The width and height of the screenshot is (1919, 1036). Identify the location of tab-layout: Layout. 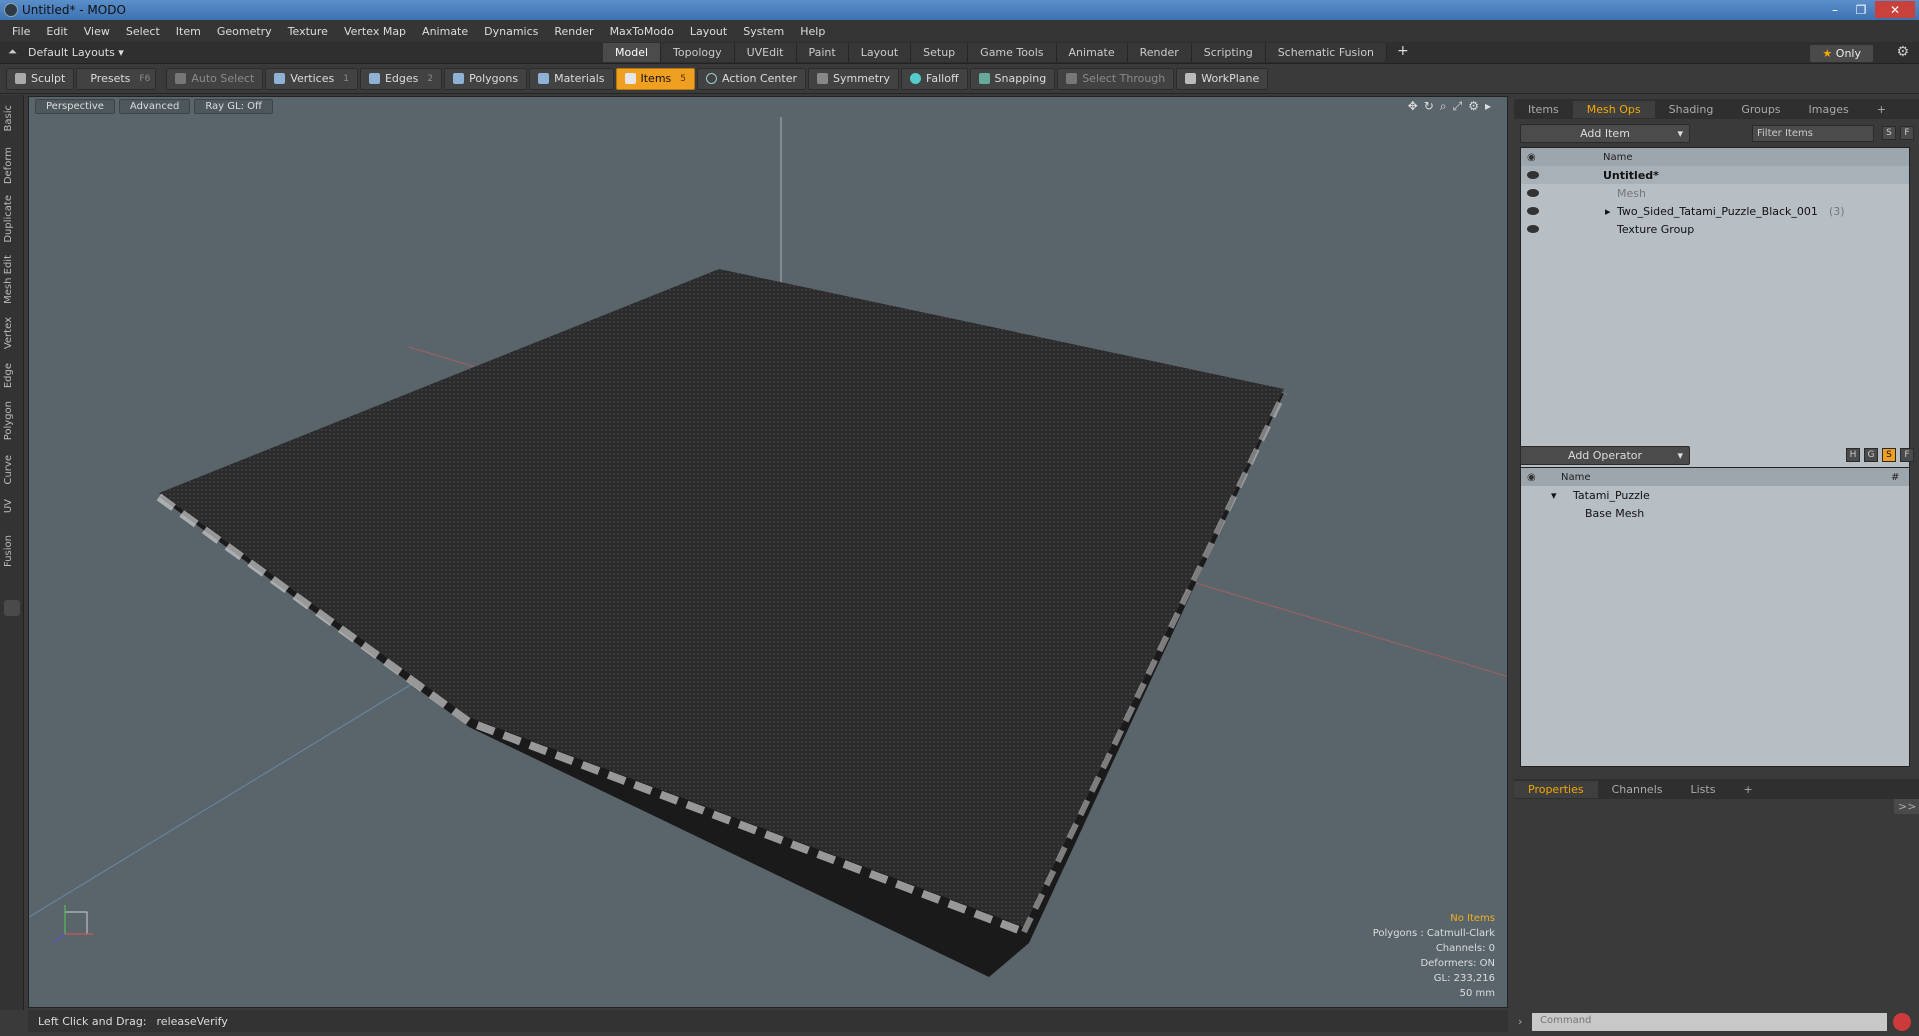
(880, 52).